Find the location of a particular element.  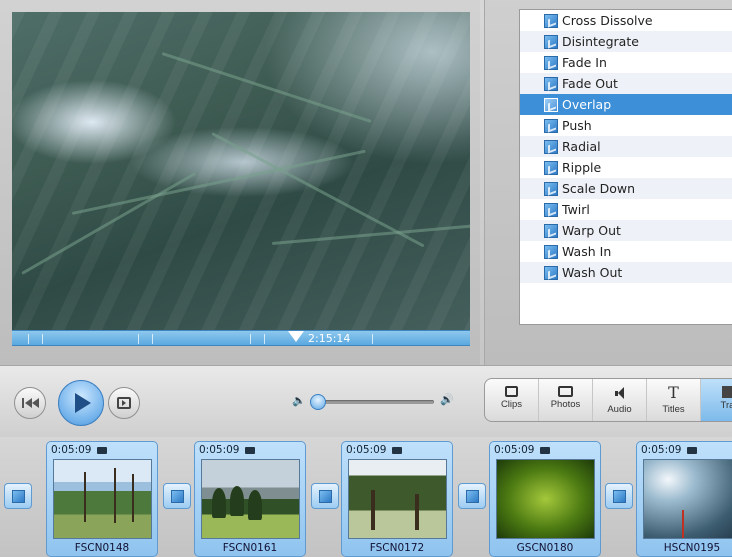

tab-label: Clips is located at coordinates (511, 404).